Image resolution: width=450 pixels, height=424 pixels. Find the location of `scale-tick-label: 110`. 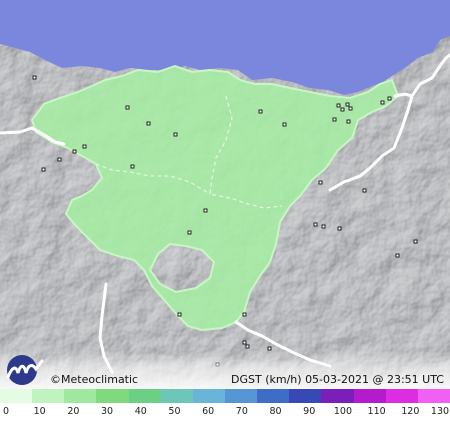

scale-tick-label: 110 is located at coordinates (376, 411).